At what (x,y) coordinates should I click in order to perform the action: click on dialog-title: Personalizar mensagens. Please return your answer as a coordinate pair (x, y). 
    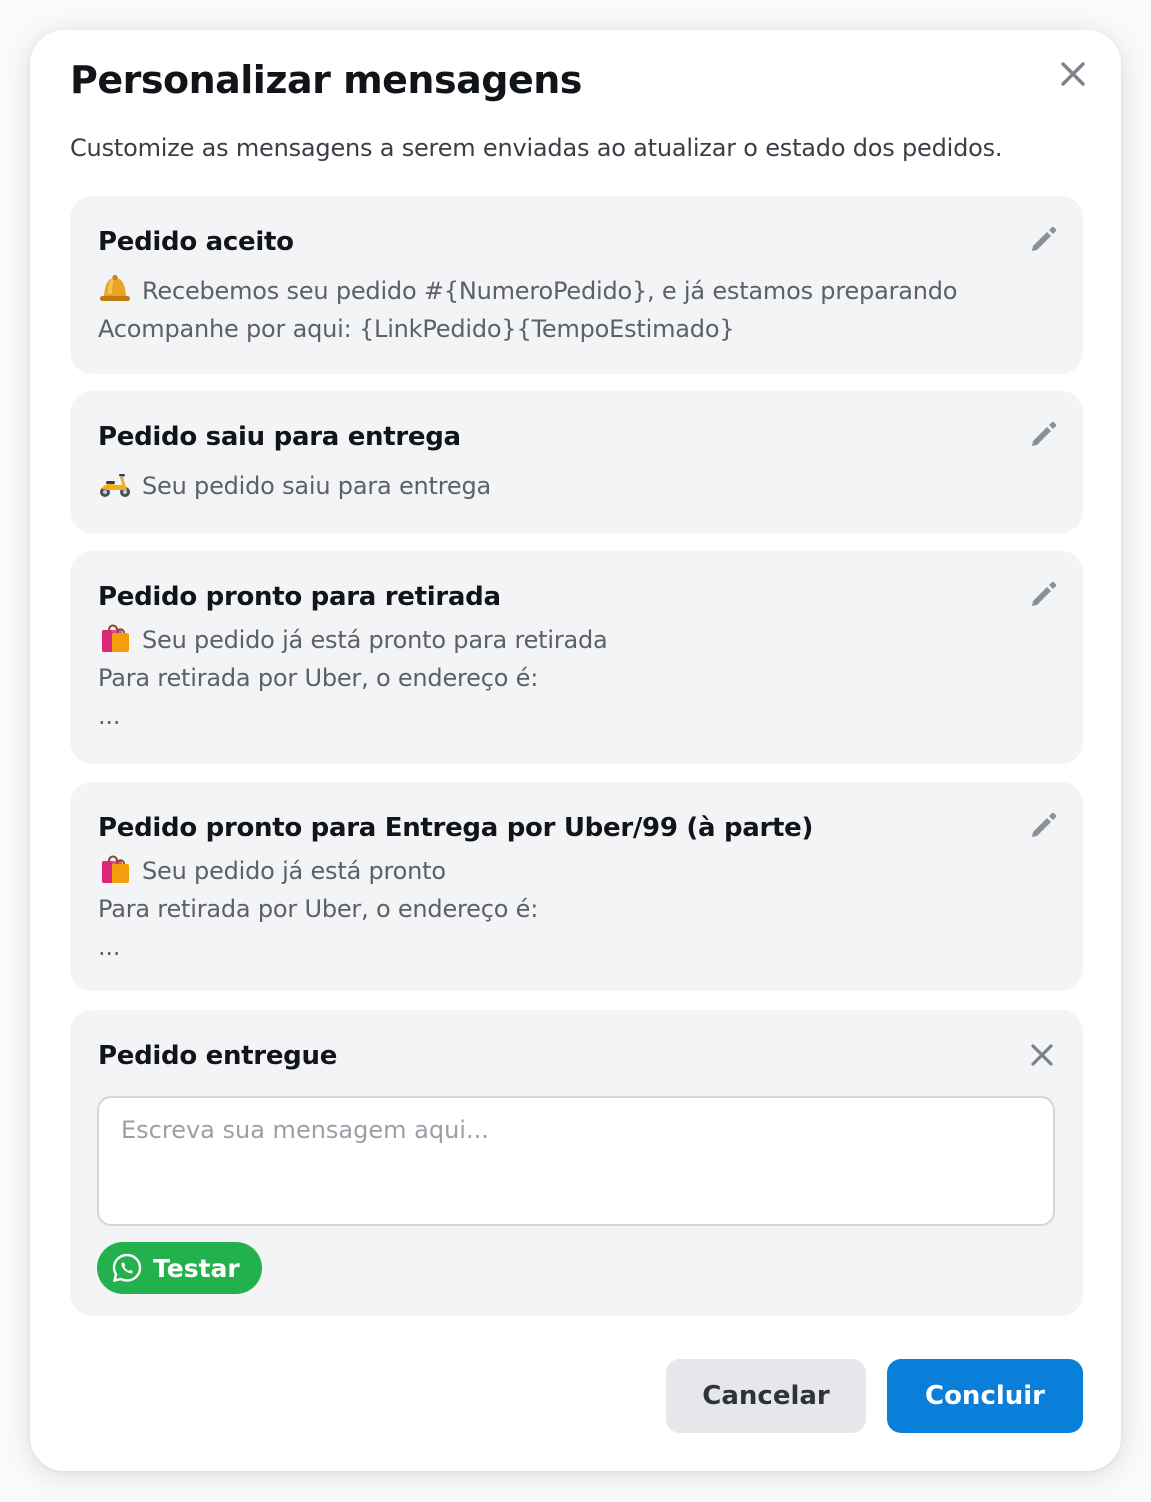
    Looking at the image, I should click on (326, 80).